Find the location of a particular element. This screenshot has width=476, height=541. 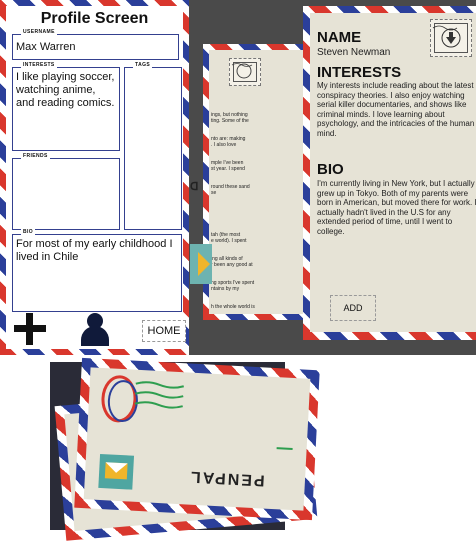

bio-label: BIO is located at coordinates (28, 232).